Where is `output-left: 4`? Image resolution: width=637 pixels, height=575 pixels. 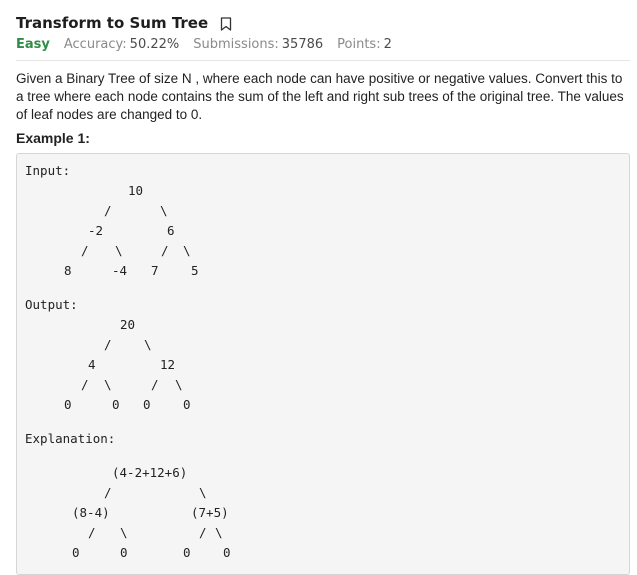
output-left: 4 is located at coordinates (92, 364).